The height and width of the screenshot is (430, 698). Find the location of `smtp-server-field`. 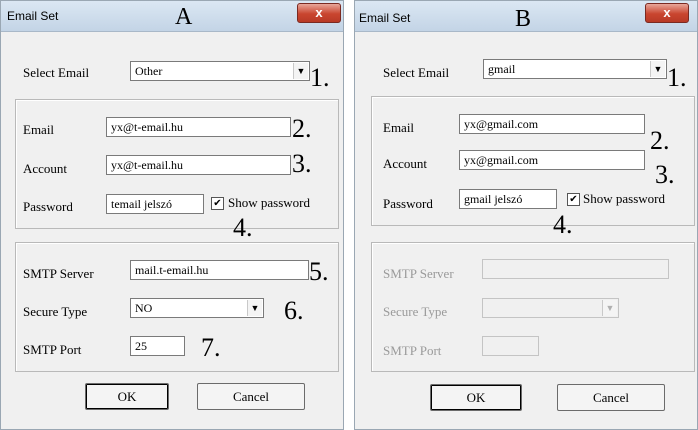

smtp-server-field is located at coordinates (575, 269).